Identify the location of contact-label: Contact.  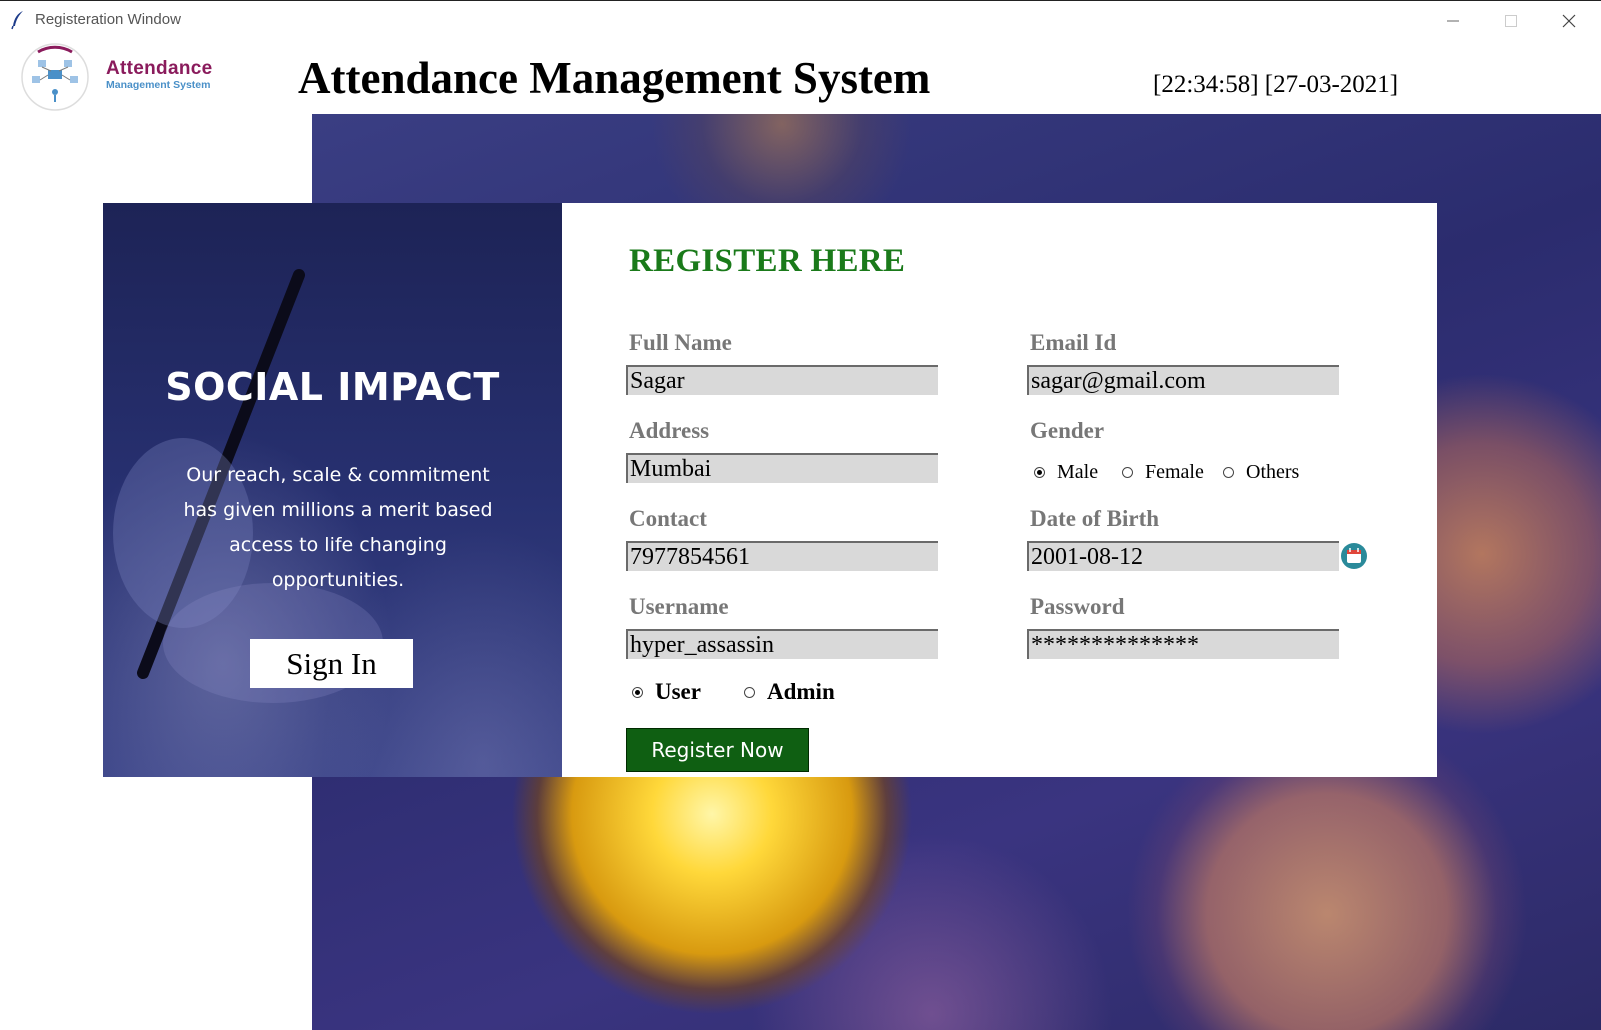
(668, 518).